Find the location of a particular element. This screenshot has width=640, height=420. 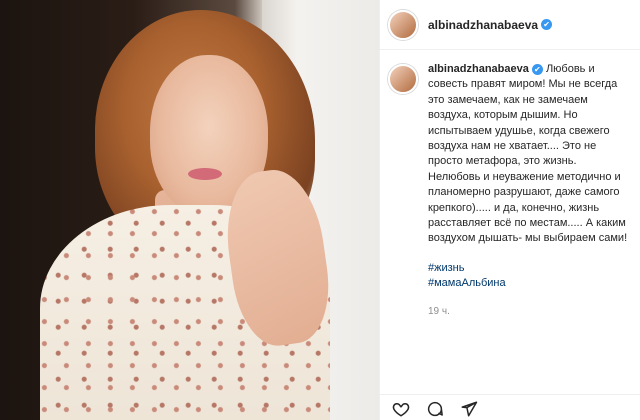

avatar is located at coordinates (403, 24).